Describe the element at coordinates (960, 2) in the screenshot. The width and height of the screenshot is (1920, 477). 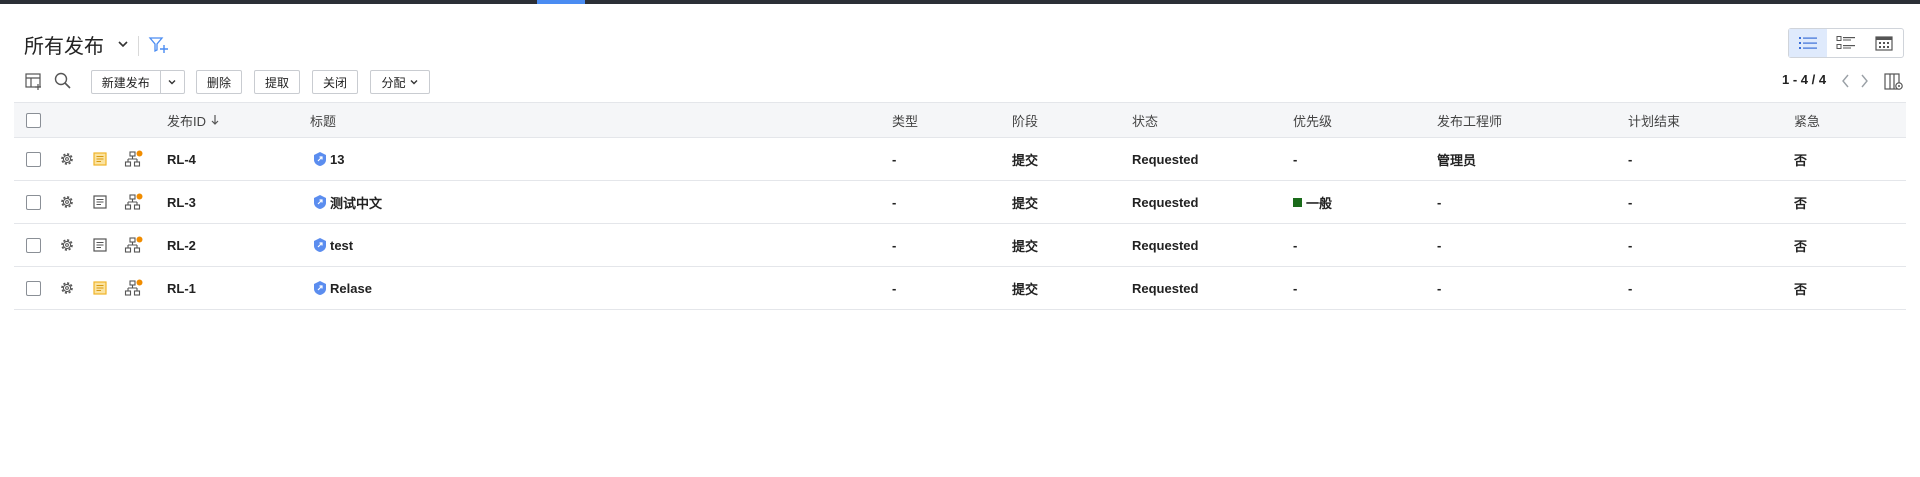
I see `top-bar` at that location.